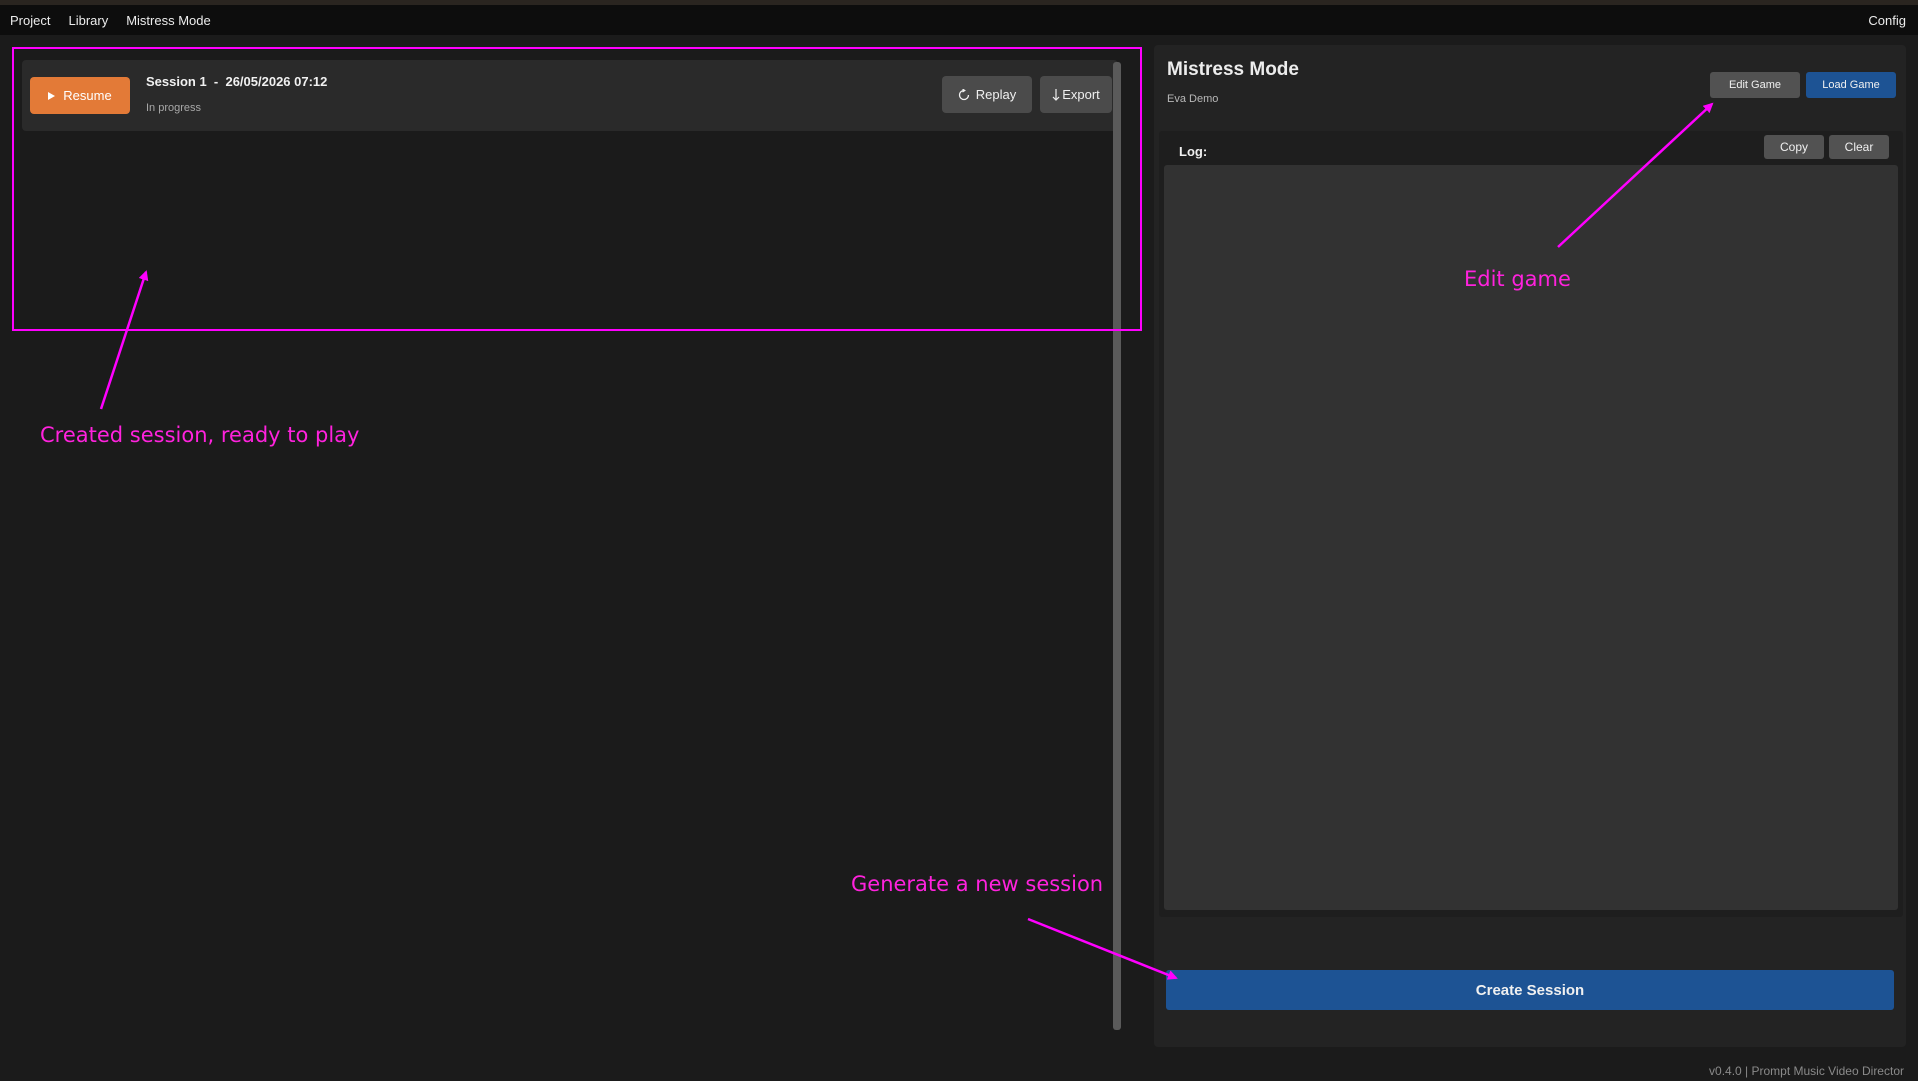  Describe the element at coordinates (1635, 175) in the screenshot. I see `annotation-arrow-edit` at that location.